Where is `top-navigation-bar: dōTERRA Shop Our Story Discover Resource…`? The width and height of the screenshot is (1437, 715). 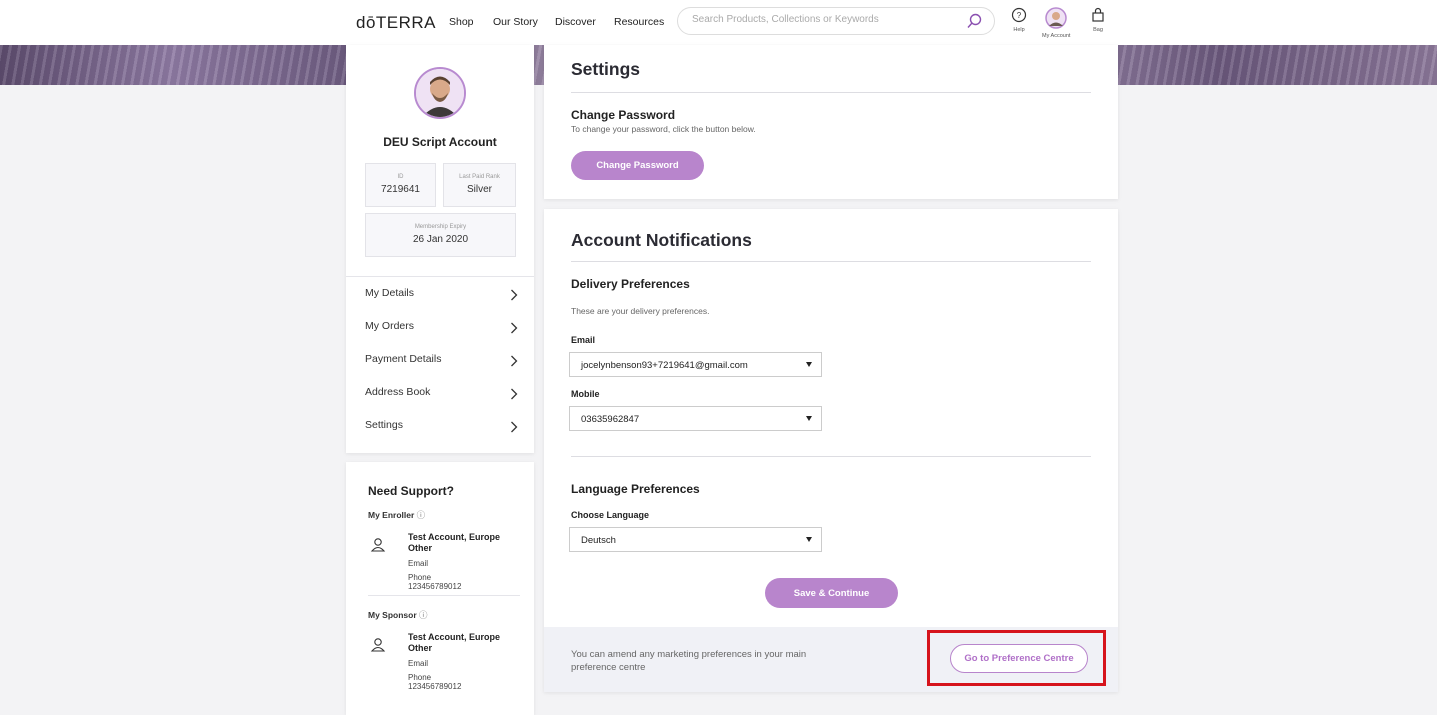
top-navigation-bar: dōTERRA Shop Our Story Discover Resource… is located at coordinates (718, 22).